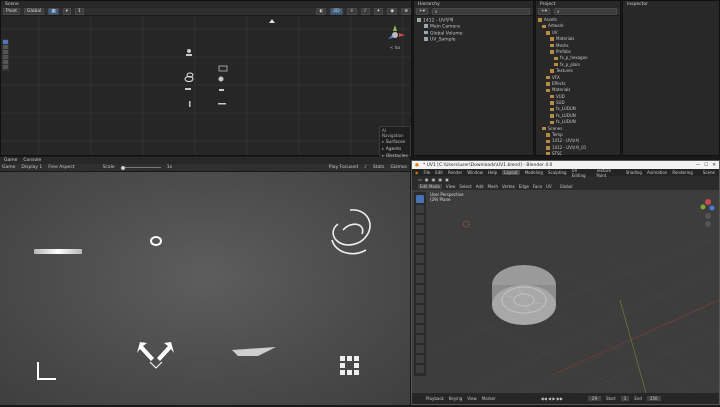 Image resolution: width=720 pixels, height=407 pixels. What do you see at coordinates (420, 319) in the screenshot?
I see `knife-tool-icon` at bounding box center [420, 319].